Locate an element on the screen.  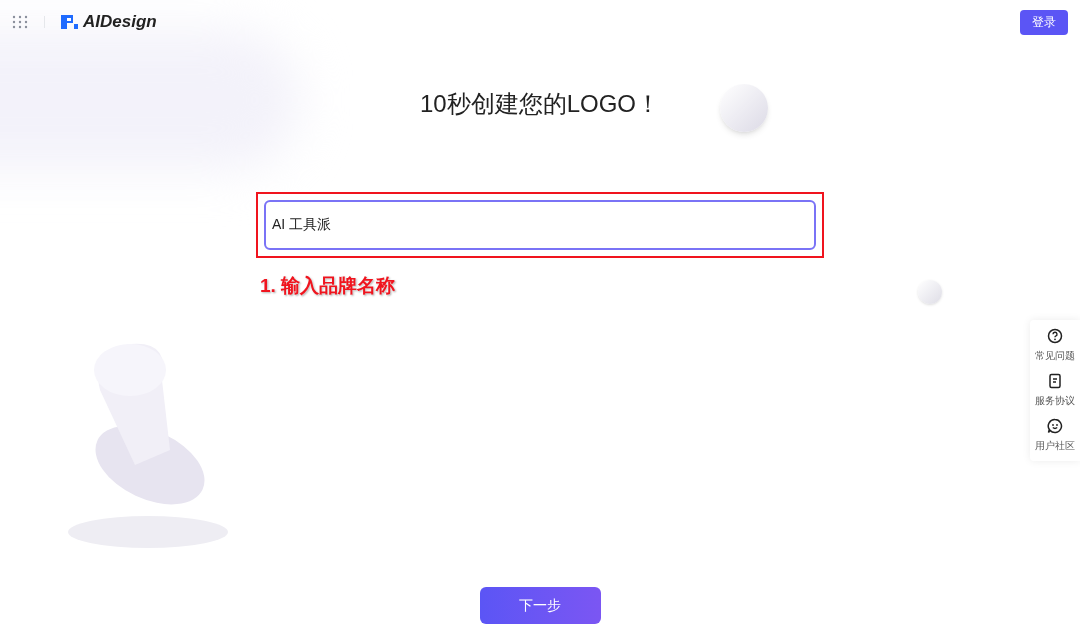
page-title: 10秒创建您的LOGO！ is located at coordinates (539, 104).